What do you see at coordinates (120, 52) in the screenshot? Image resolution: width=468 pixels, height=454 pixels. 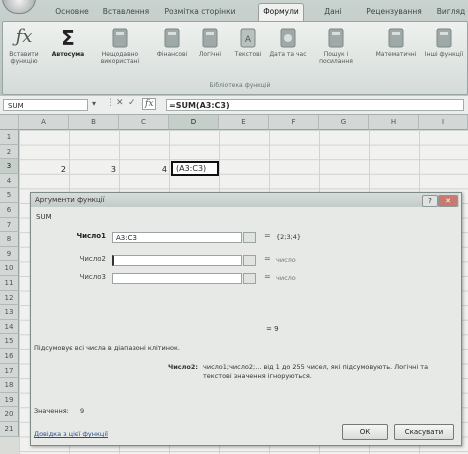 I see `recent-functions-button: Нещодавно використані` at bounding box center [120, 52].